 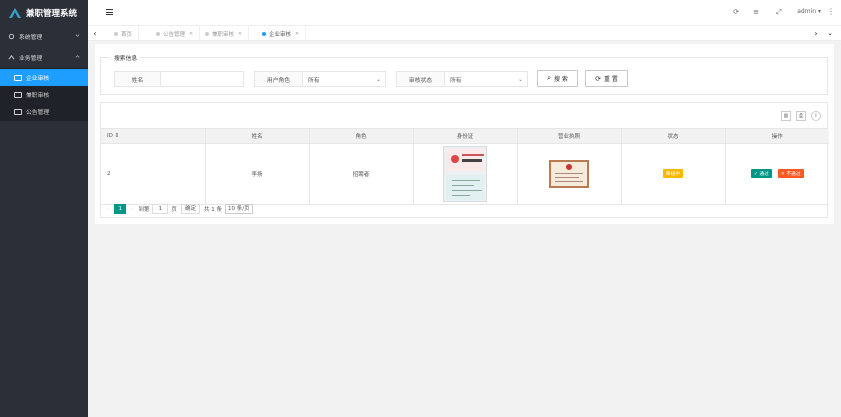 What do you see at coordinates (31, 38) in the screenshot?
I see `menu-group-label: 系统管理` at bounding box center [31, 38].